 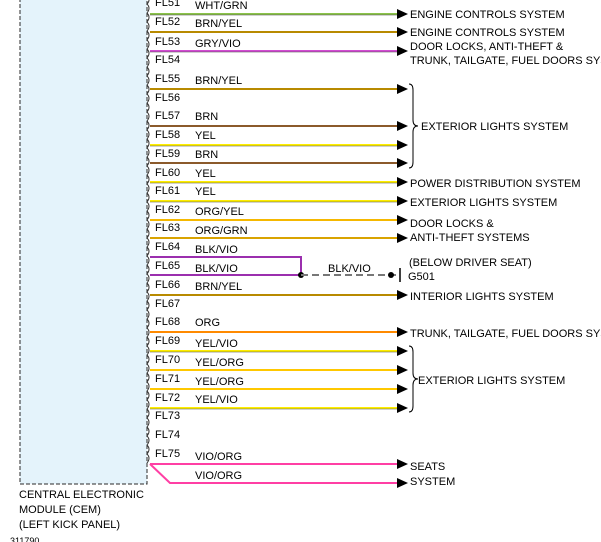 I want to click on pin-label: FL52, so click(x=167, y=22).